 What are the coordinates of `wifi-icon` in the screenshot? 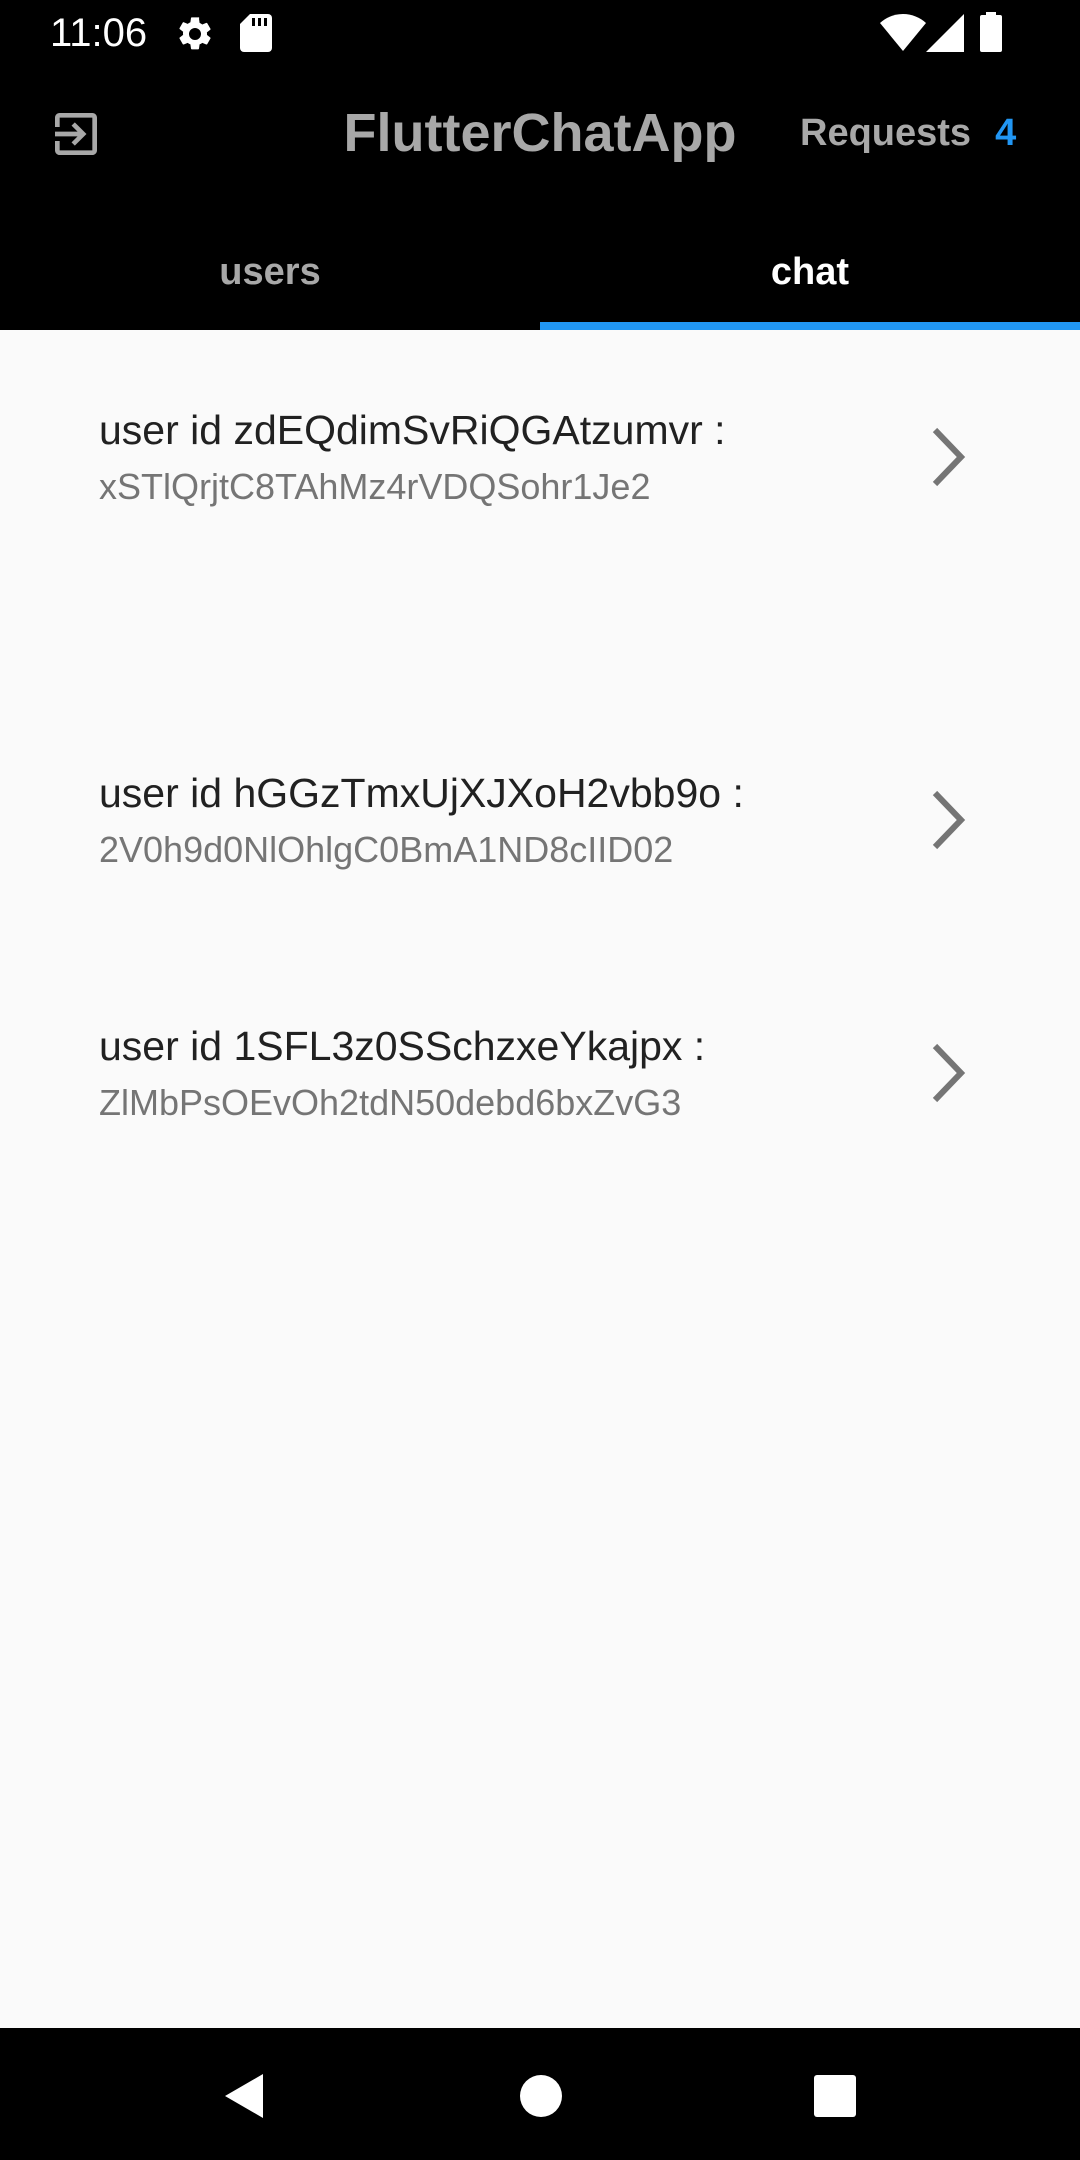 It's located at (903, 33).